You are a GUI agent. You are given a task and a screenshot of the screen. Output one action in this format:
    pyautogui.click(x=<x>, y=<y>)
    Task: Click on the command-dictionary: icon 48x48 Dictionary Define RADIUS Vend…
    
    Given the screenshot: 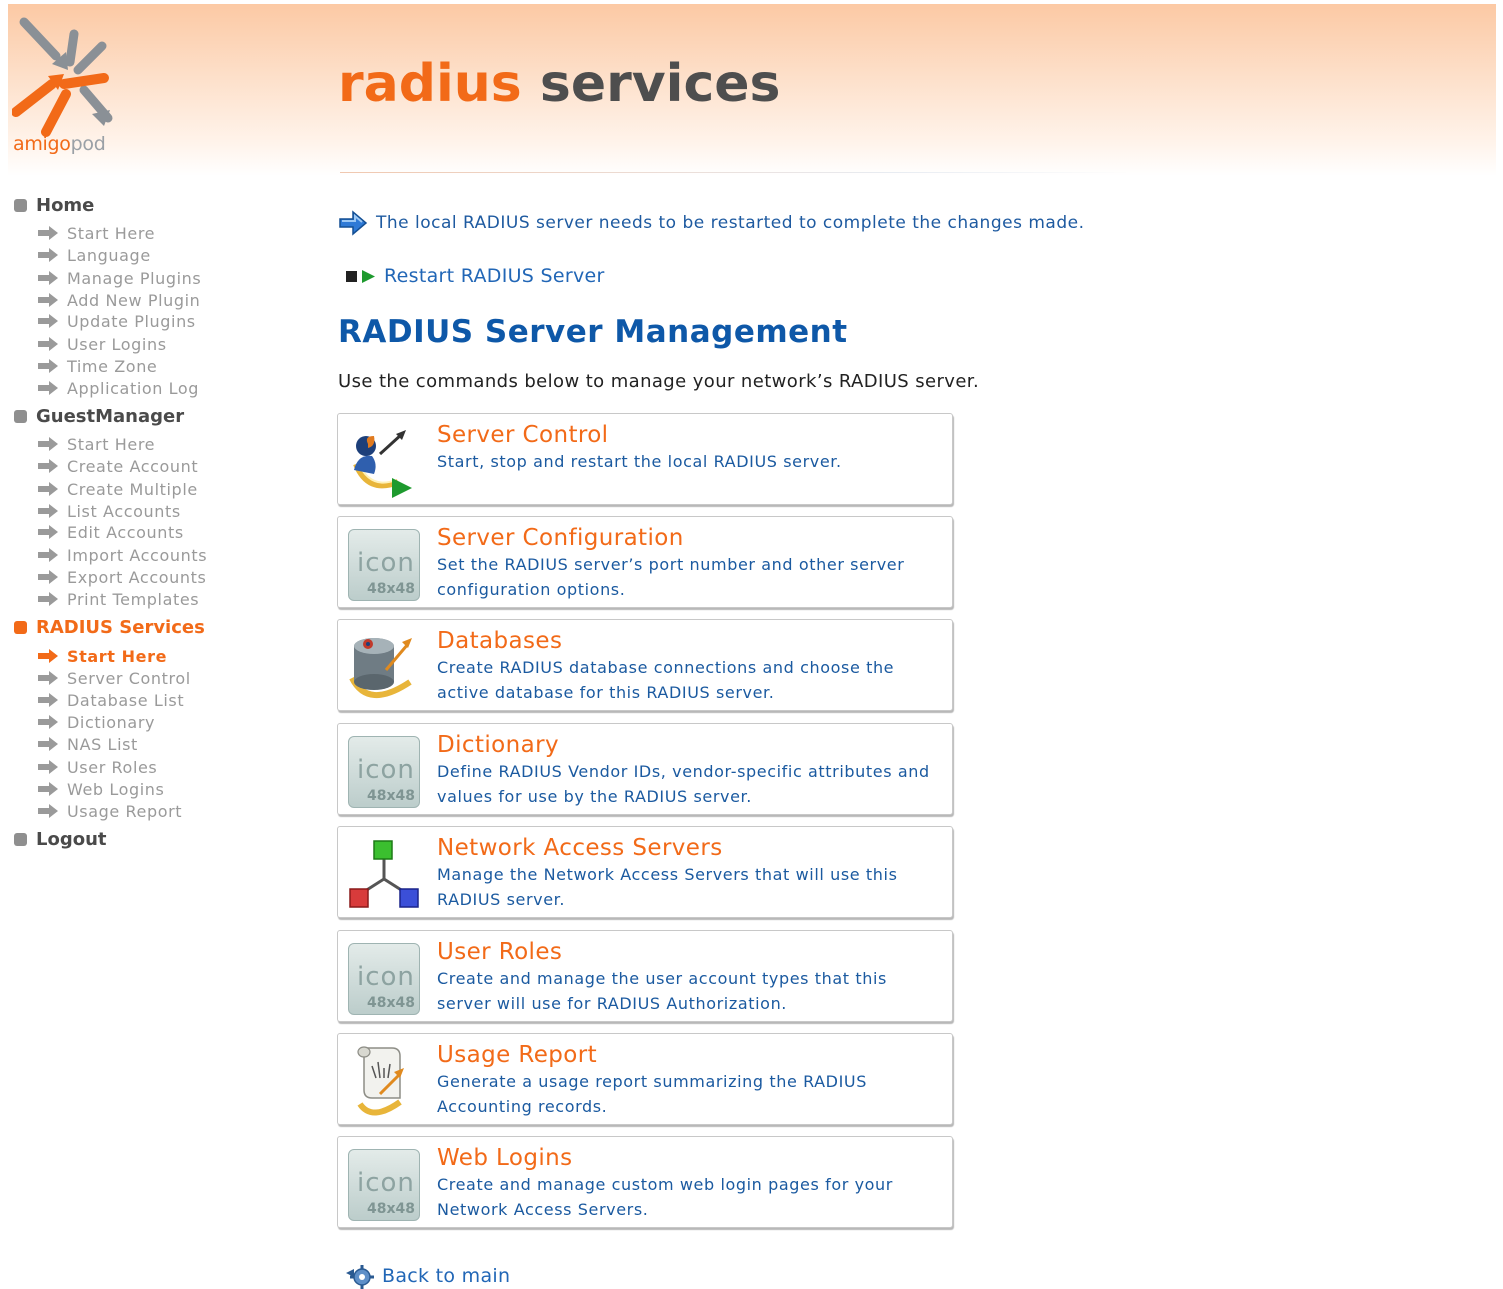 What is the action you would take?
    pyautogui.click(x=645, y=769)
    